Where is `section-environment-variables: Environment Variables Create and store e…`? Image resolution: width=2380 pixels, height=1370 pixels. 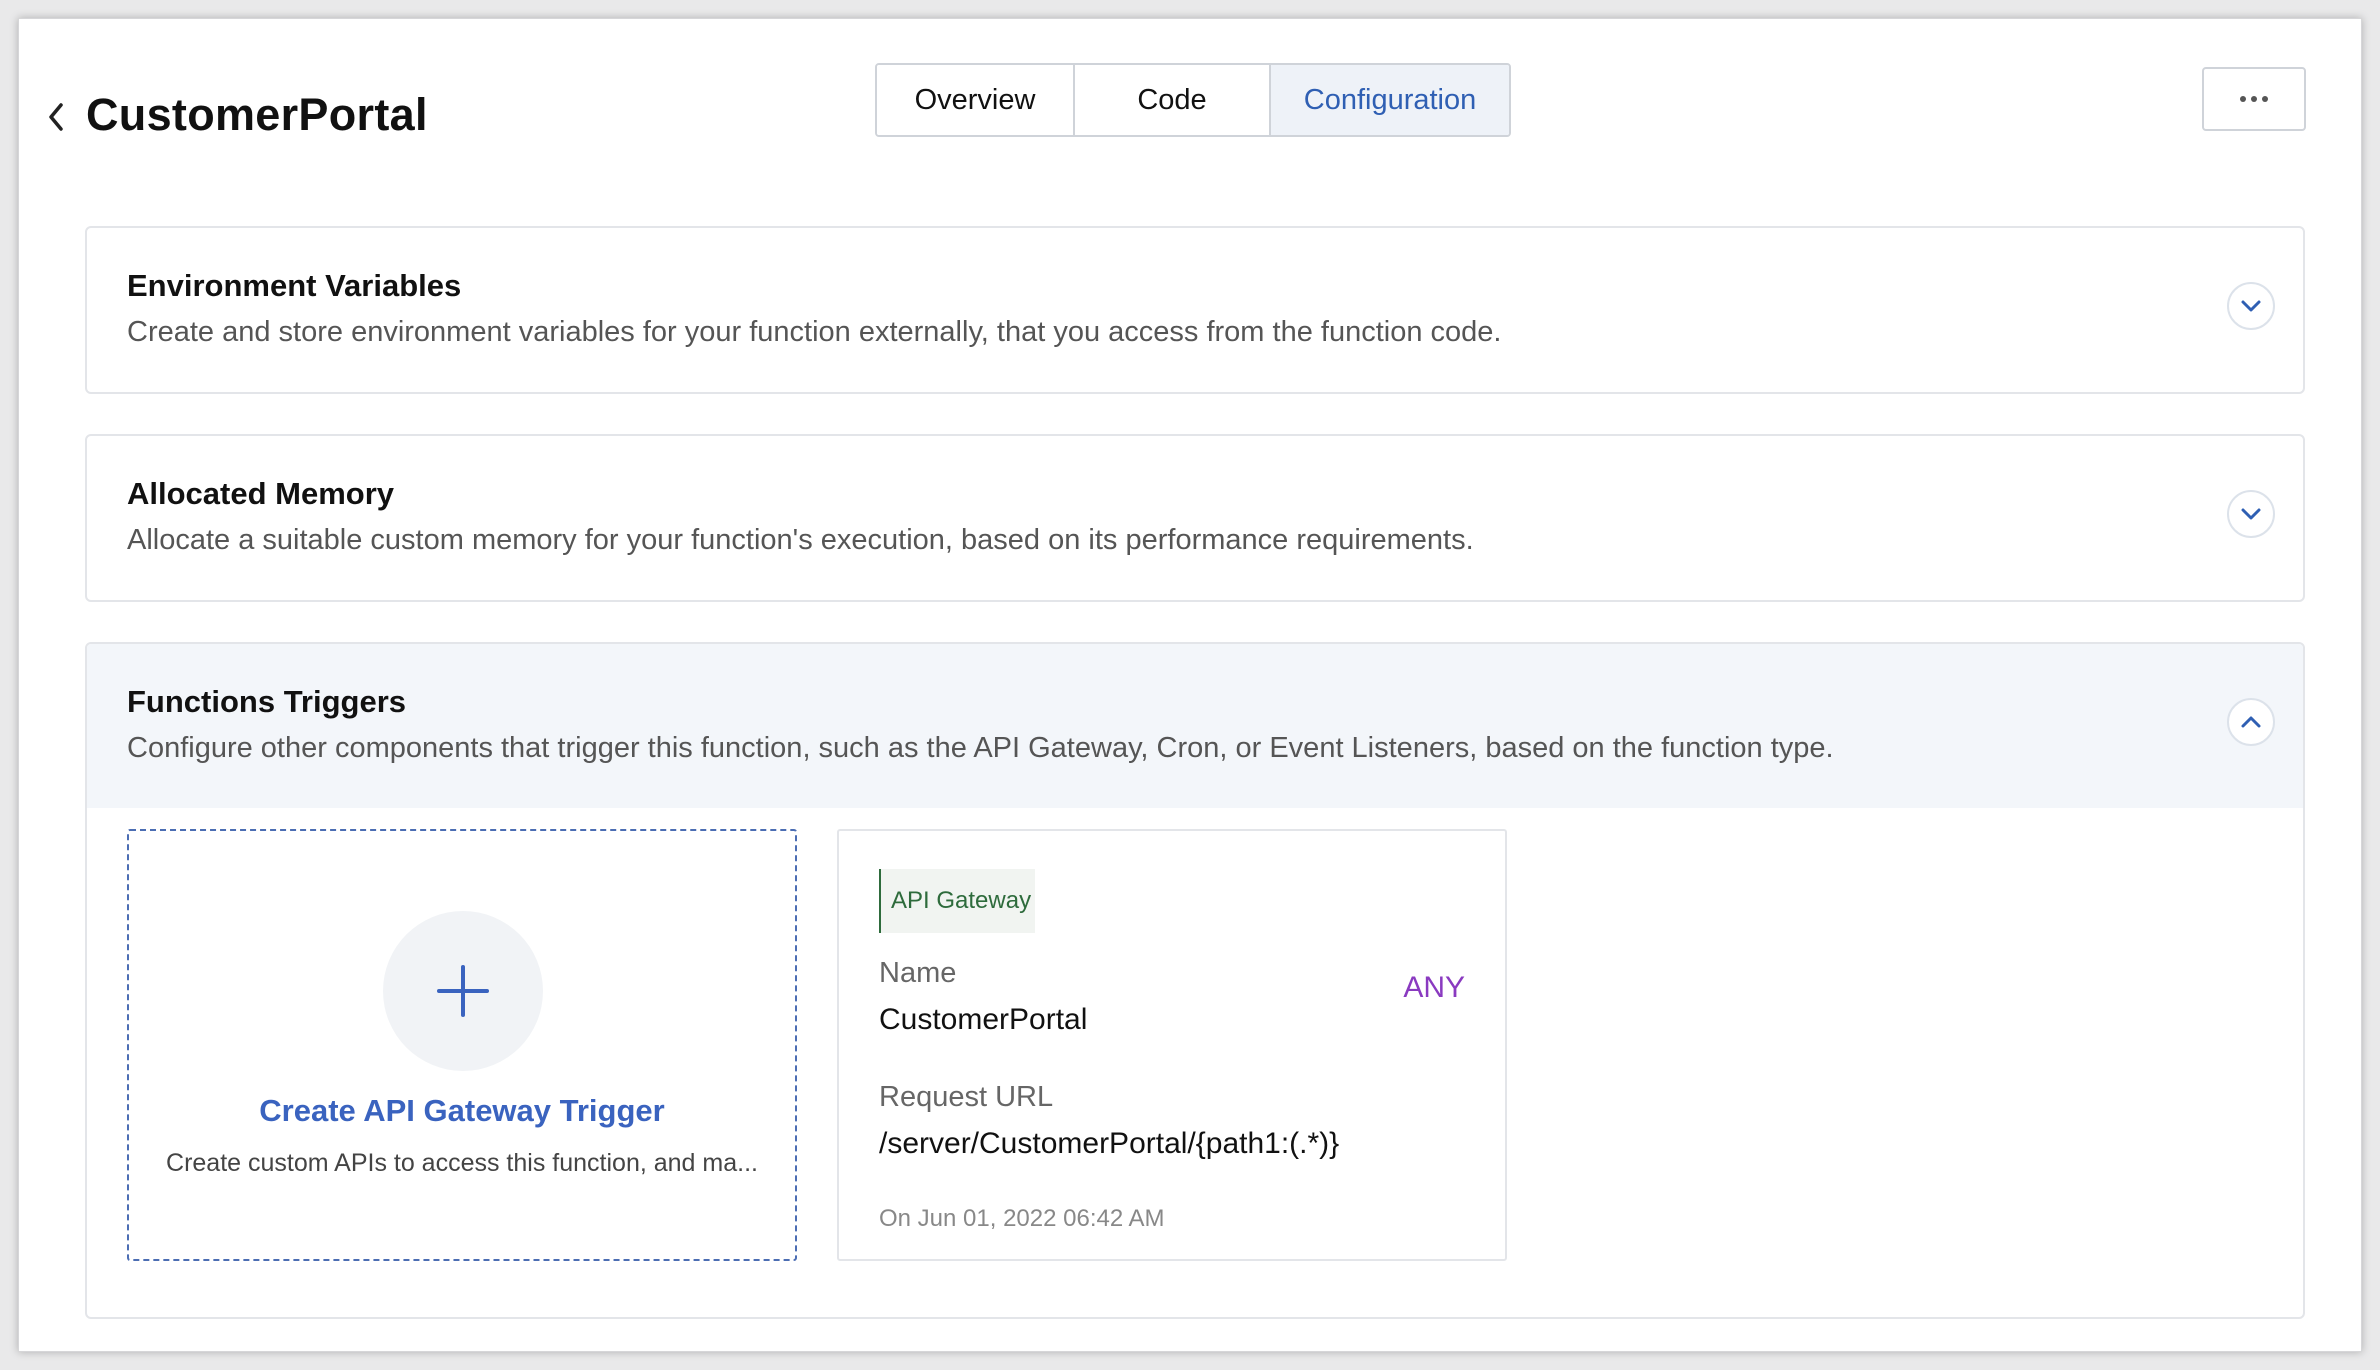 section-environment-variables: Environment Variables Create and store e… is located at coordinates (1195, 310).